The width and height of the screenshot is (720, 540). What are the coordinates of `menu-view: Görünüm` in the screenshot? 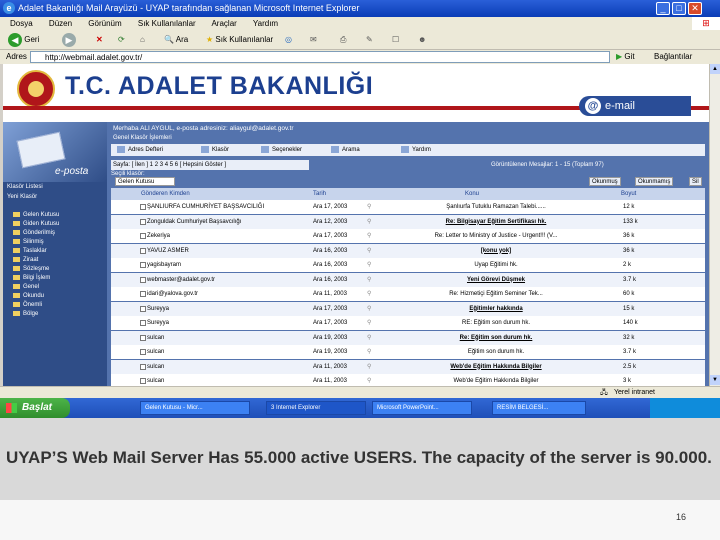 It's located at (104, 23).